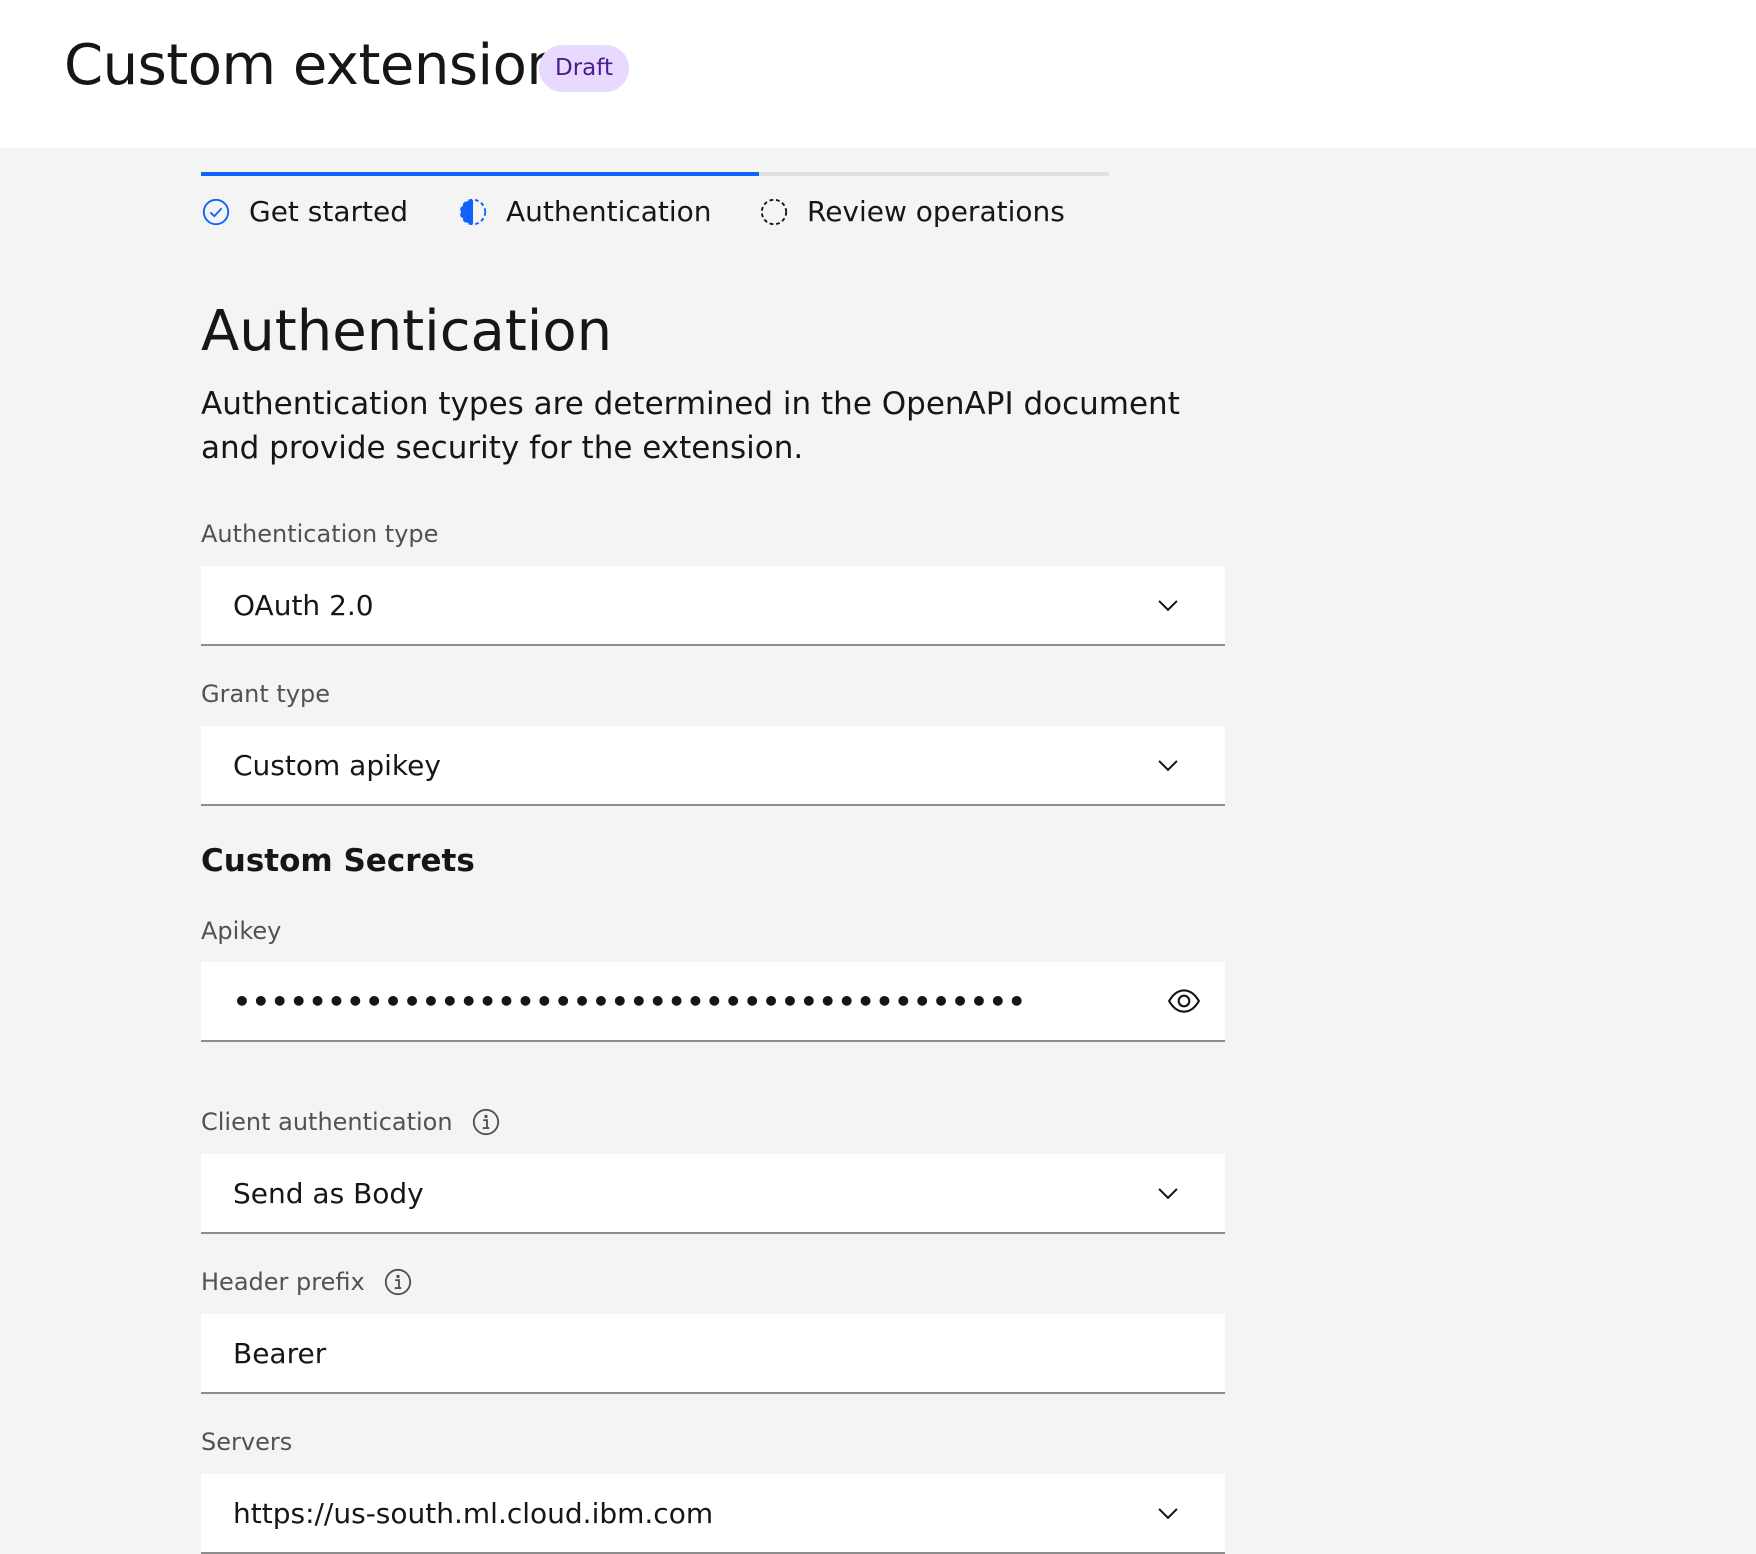 The image size is (1756, 1554). Describe the element at coordinates (480, 174) in the screenshot. I see `progress-fill` at that location.